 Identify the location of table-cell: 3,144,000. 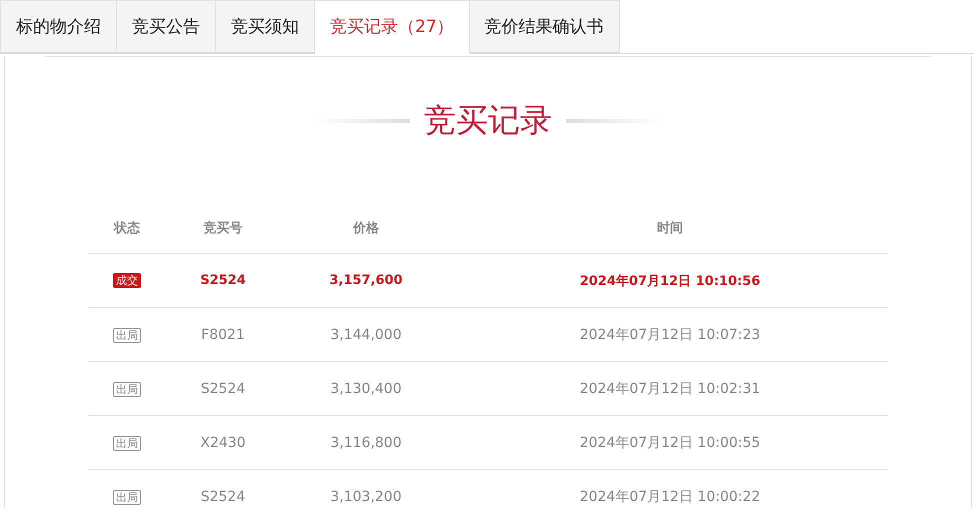
(366, 334).